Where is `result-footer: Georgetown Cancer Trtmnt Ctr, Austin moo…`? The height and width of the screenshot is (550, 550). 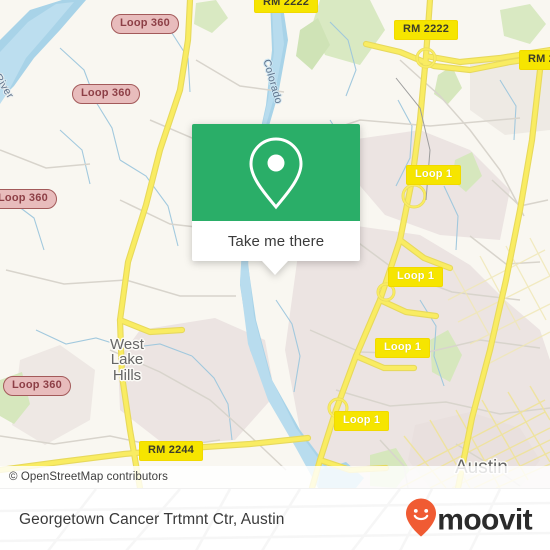 result-footer: Georgetown Cancer Trtmnt Ctr, Austin moo… is located at coordinates (275, 519).